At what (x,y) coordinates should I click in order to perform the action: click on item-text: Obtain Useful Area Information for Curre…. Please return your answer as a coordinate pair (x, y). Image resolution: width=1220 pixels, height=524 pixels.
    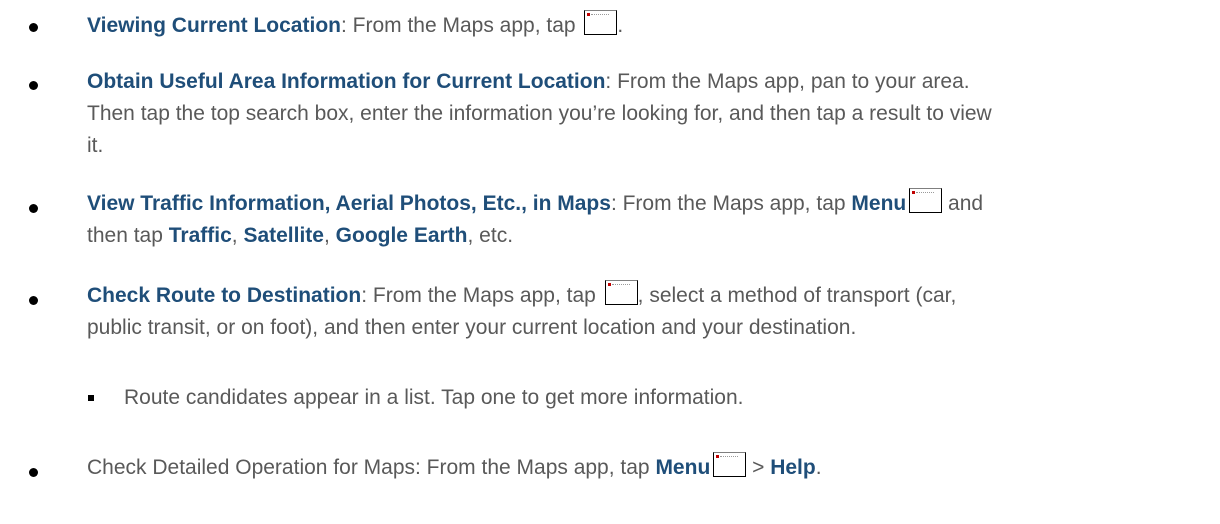
    Looking at the image, I should click on (528, 81).